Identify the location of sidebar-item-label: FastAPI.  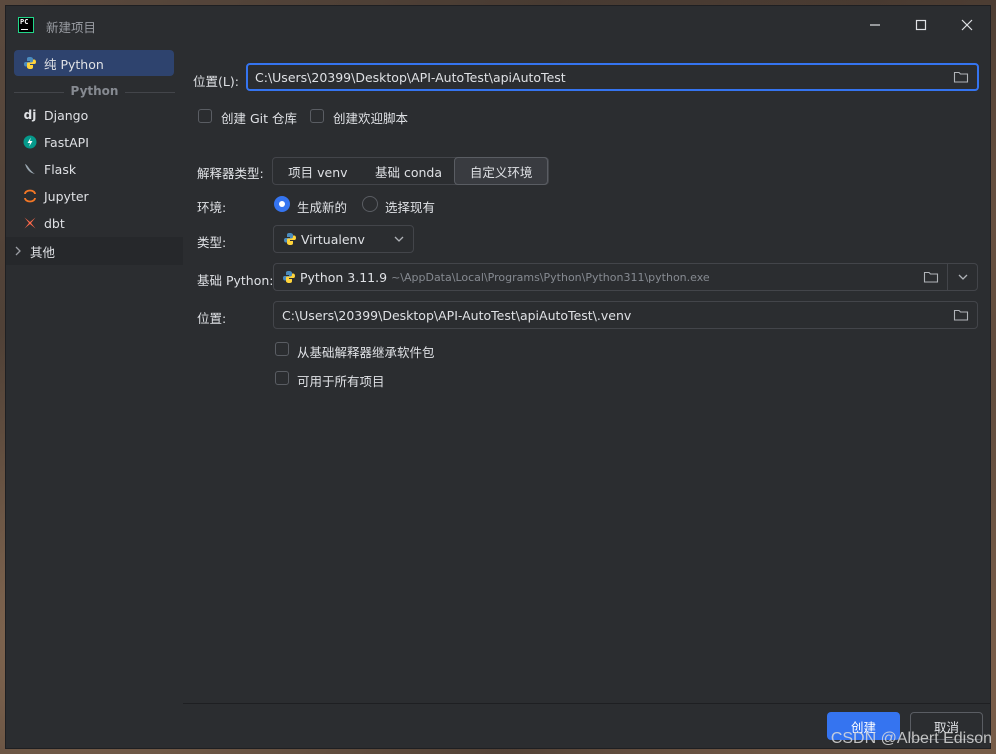
(66, 142).